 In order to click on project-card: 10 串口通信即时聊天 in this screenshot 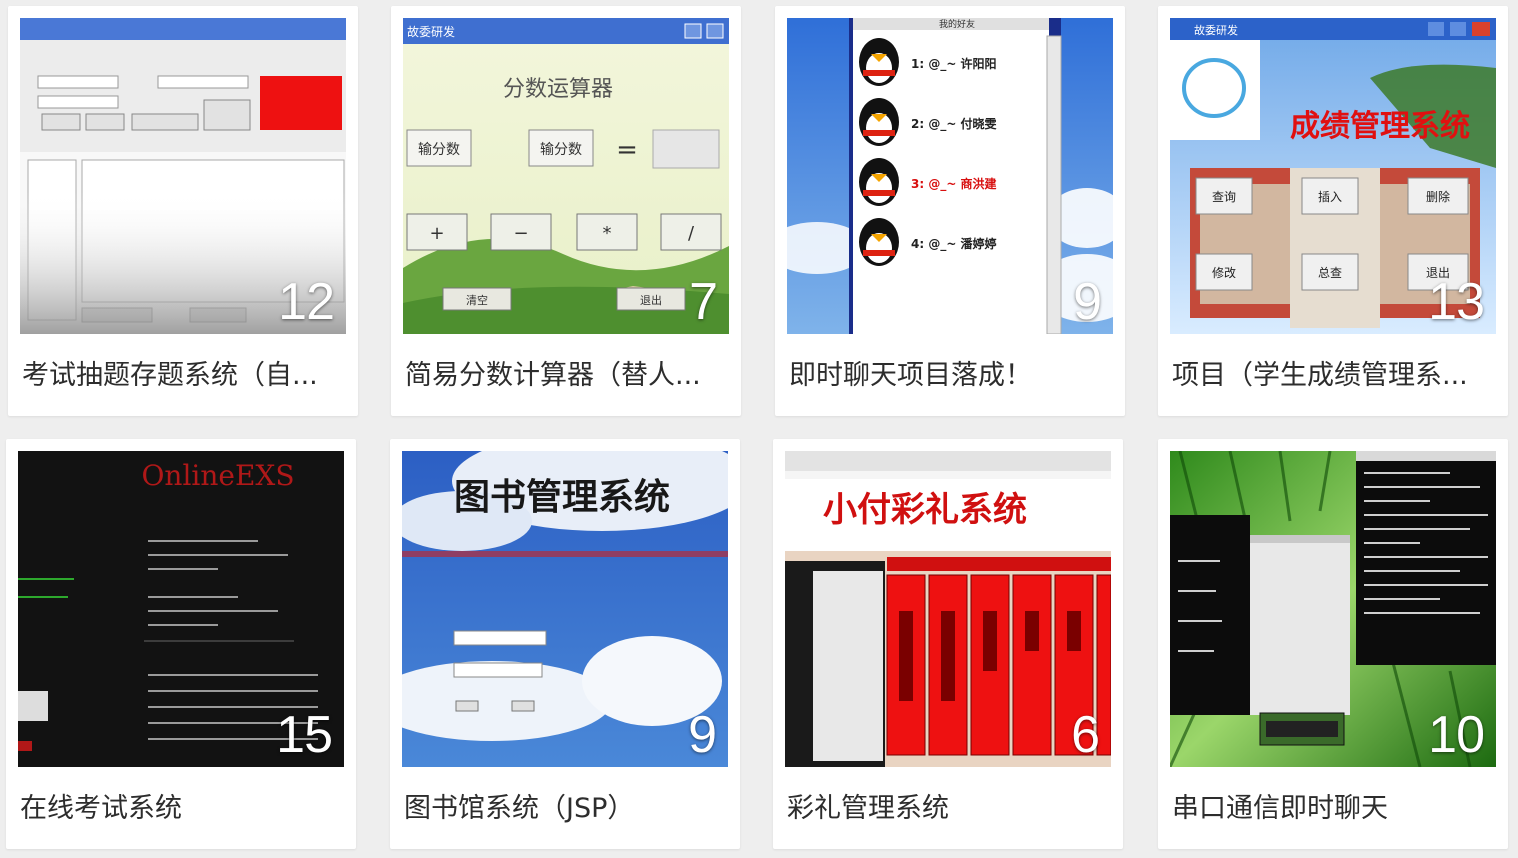, I will do `click(1333, 644)`.